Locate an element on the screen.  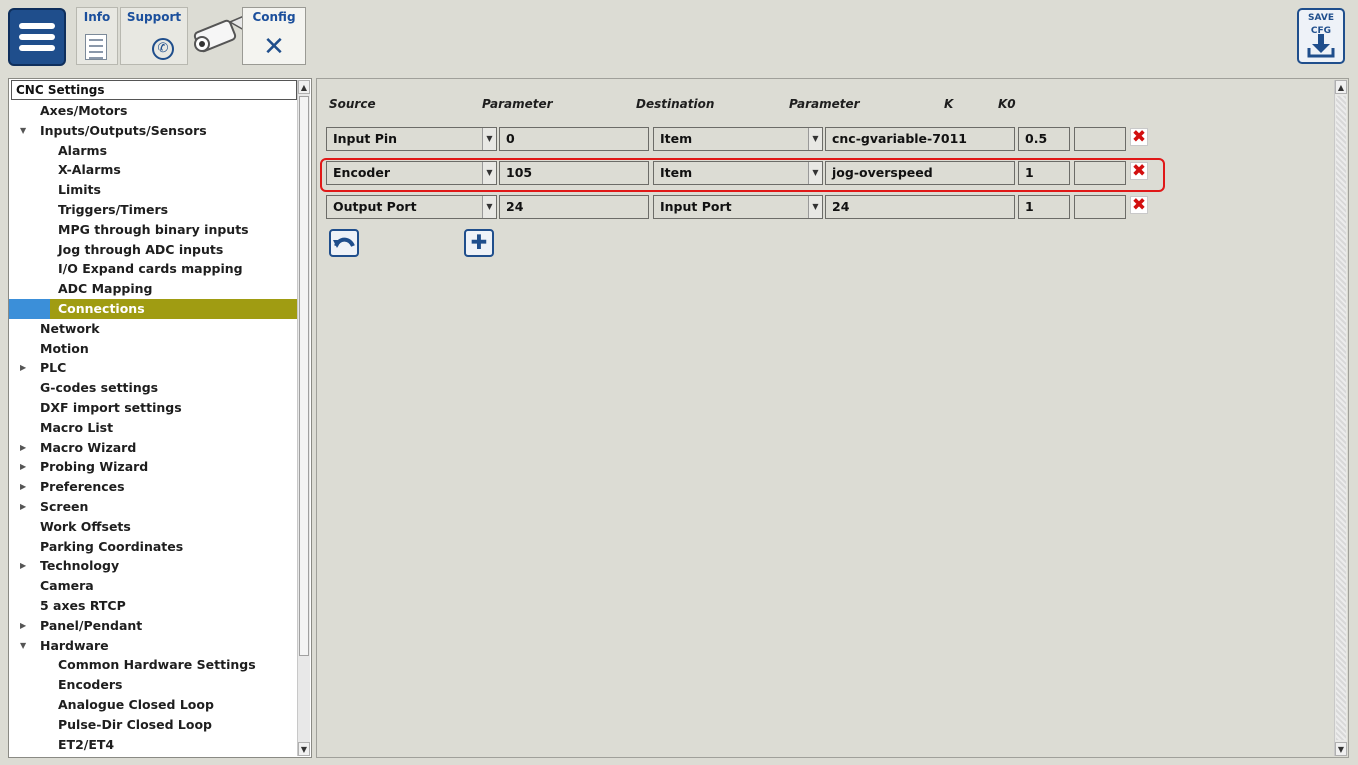
k-input: 0.5 is located at coordinates (1044, 139).